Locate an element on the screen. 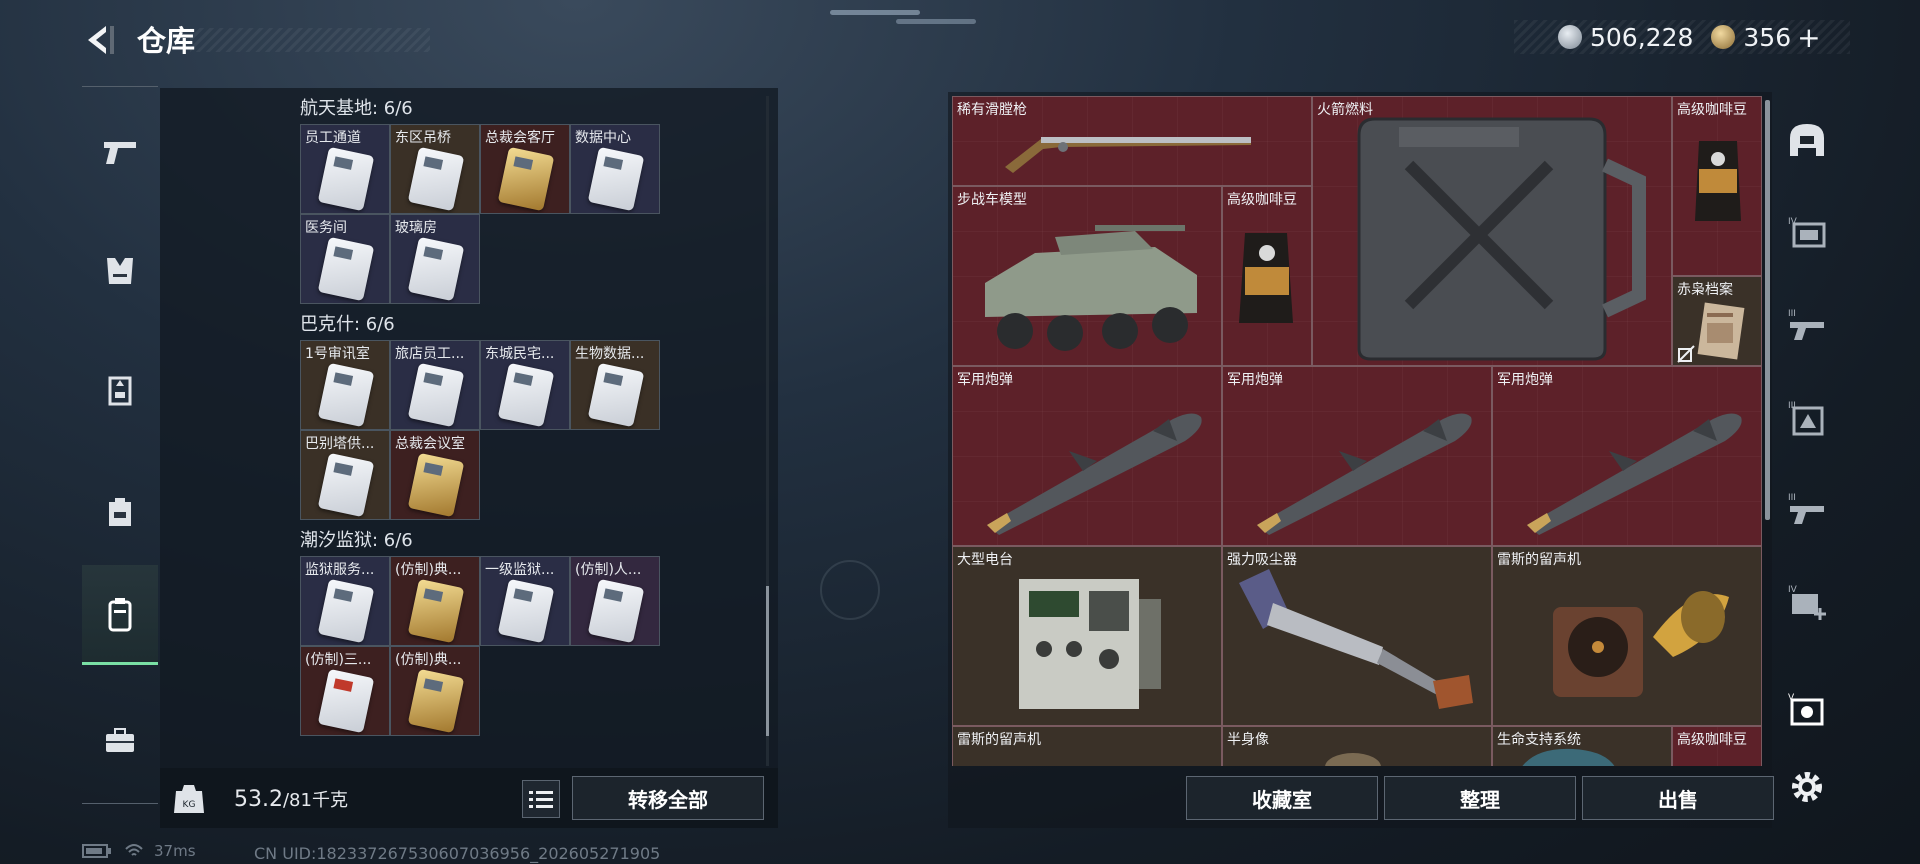  key-card-label: 总裁会客厅 is located at coordinates (520, 138).